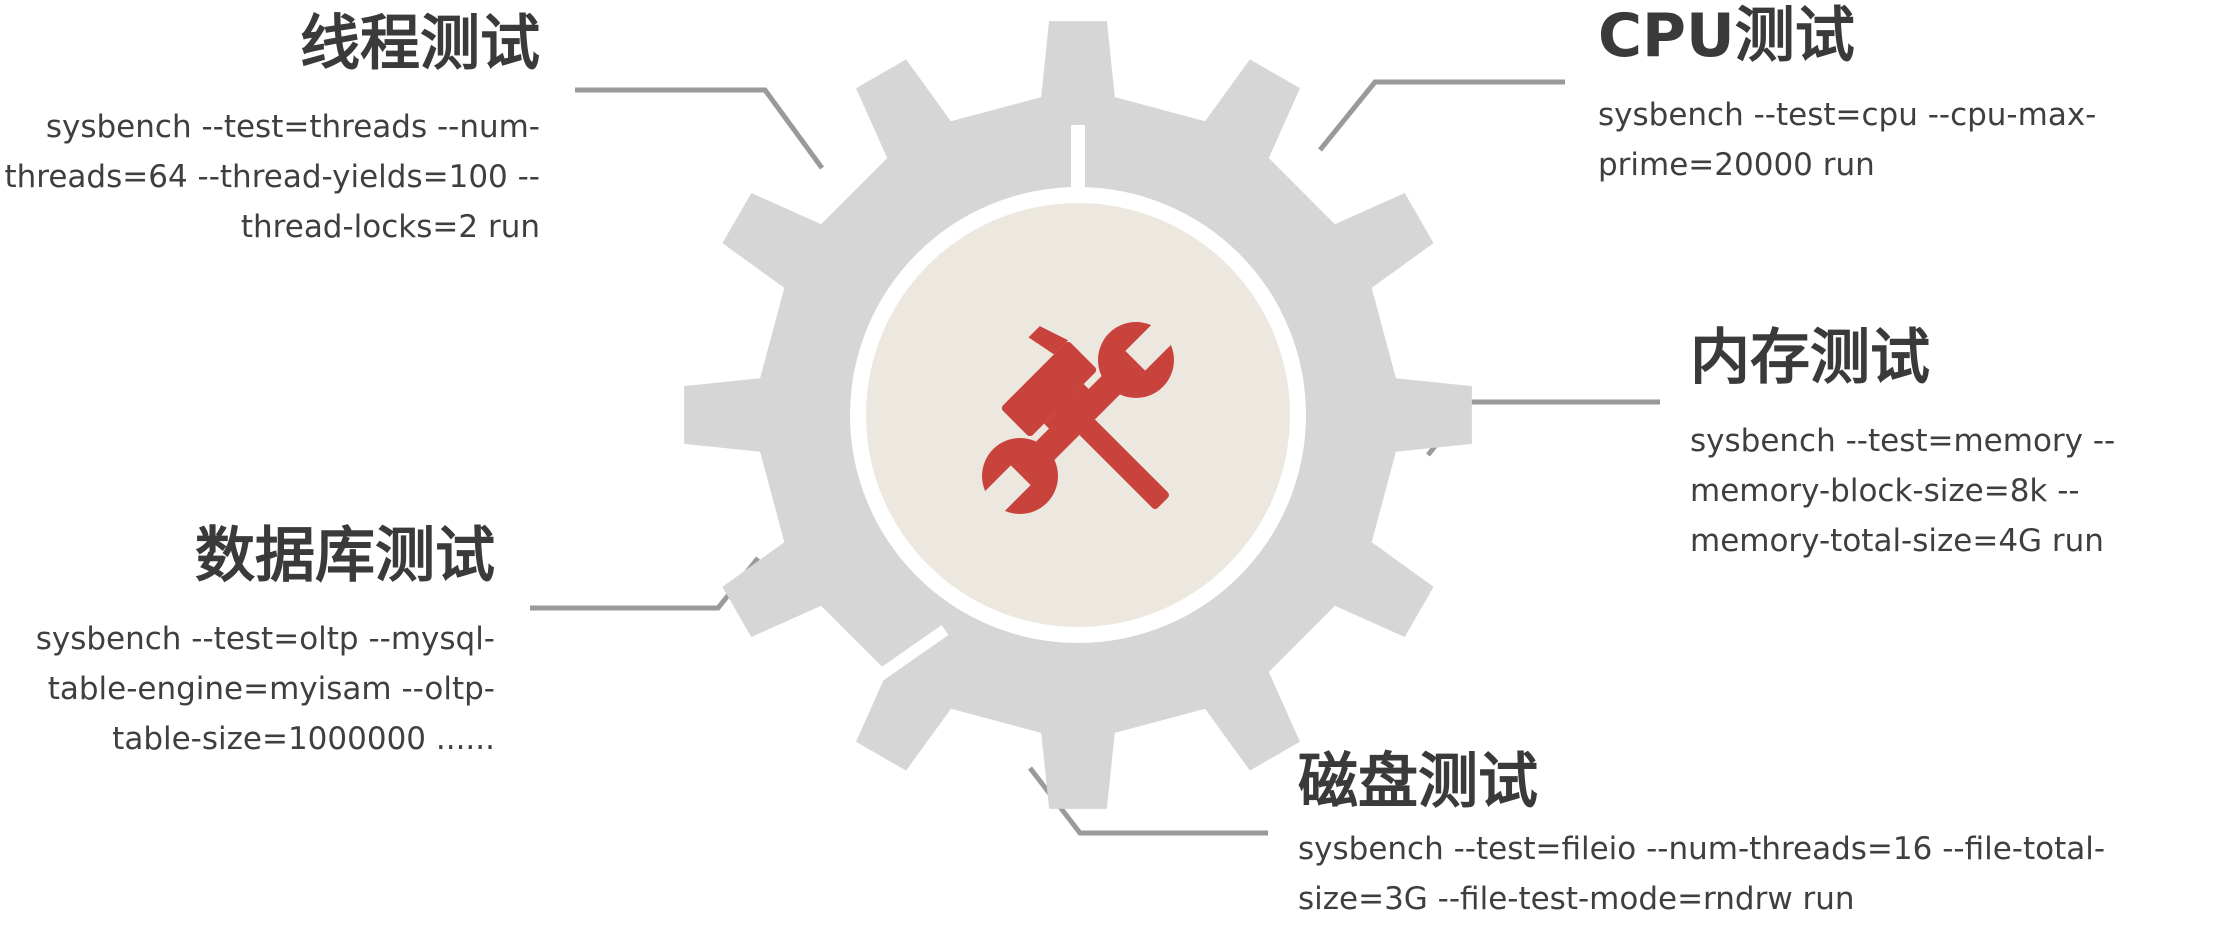  What do you see at coordinates (345, 556) in the screenshot?
I see `database-title: 数据库测试` at bounding box center [345, 556].